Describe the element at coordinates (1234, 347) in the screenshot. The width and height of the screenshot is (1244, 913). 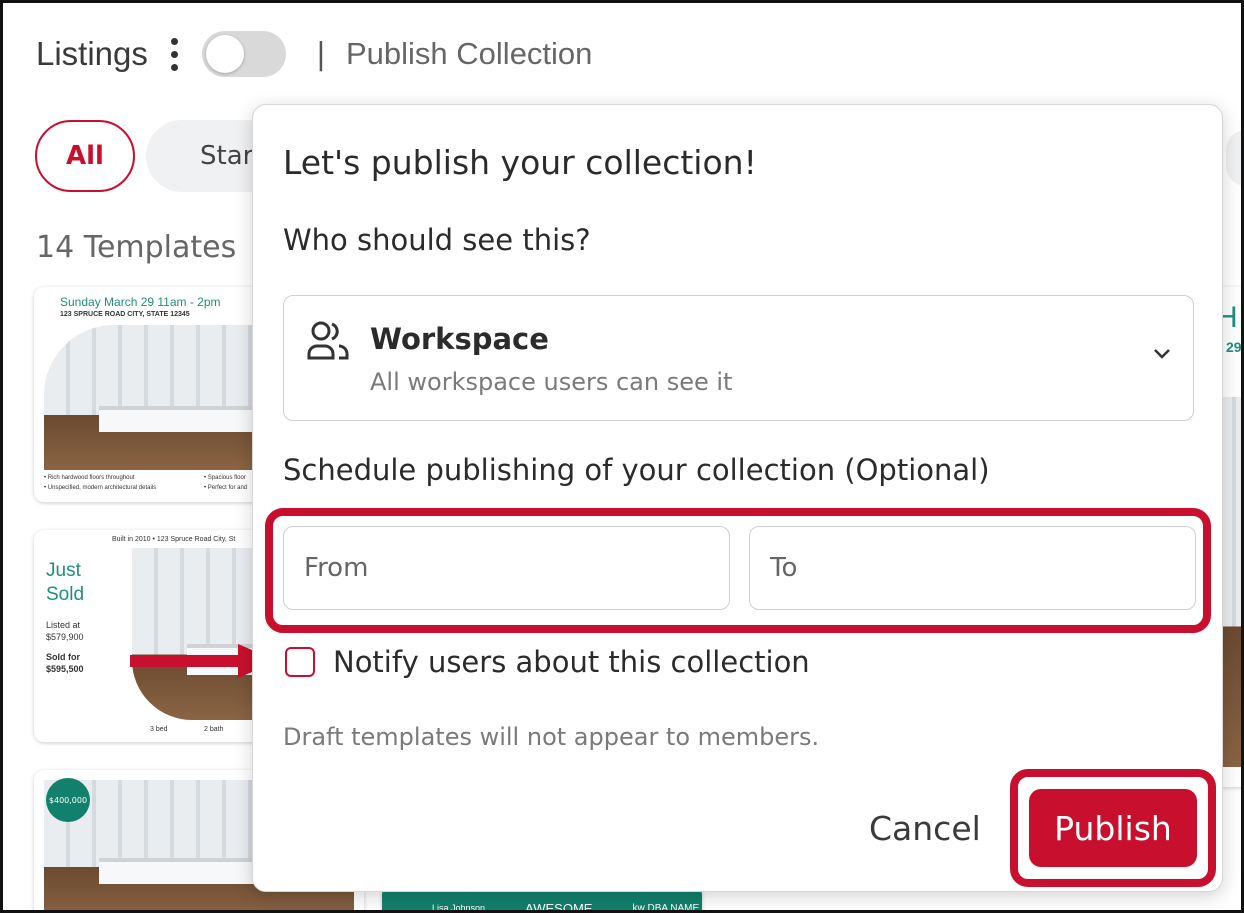
I see `card-date: 29` at that location.